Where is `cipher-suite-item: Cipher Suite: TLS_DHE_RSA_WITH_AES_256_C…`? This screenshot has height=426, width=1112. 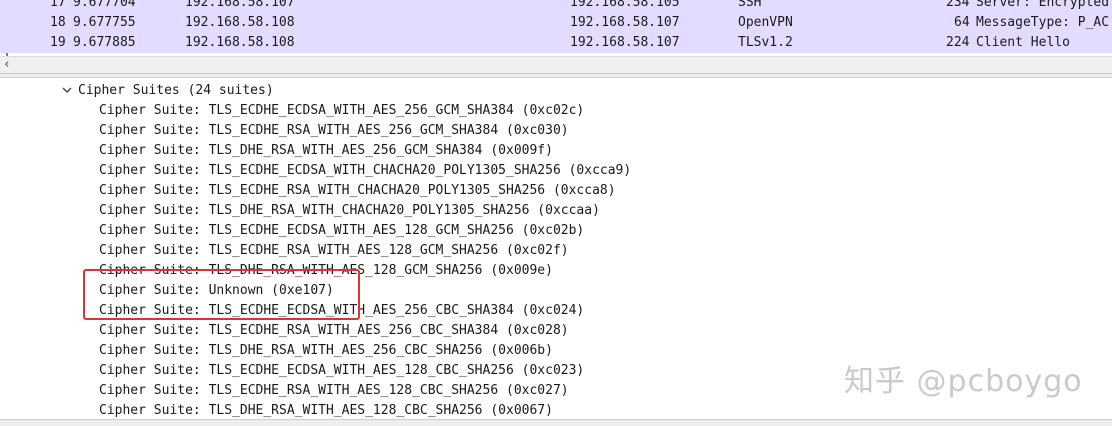
cipher-suite-item: Cipher Suite: TLS_DHE_RSA_WITH_AES_256_C… is located at coordinates (326, 351).